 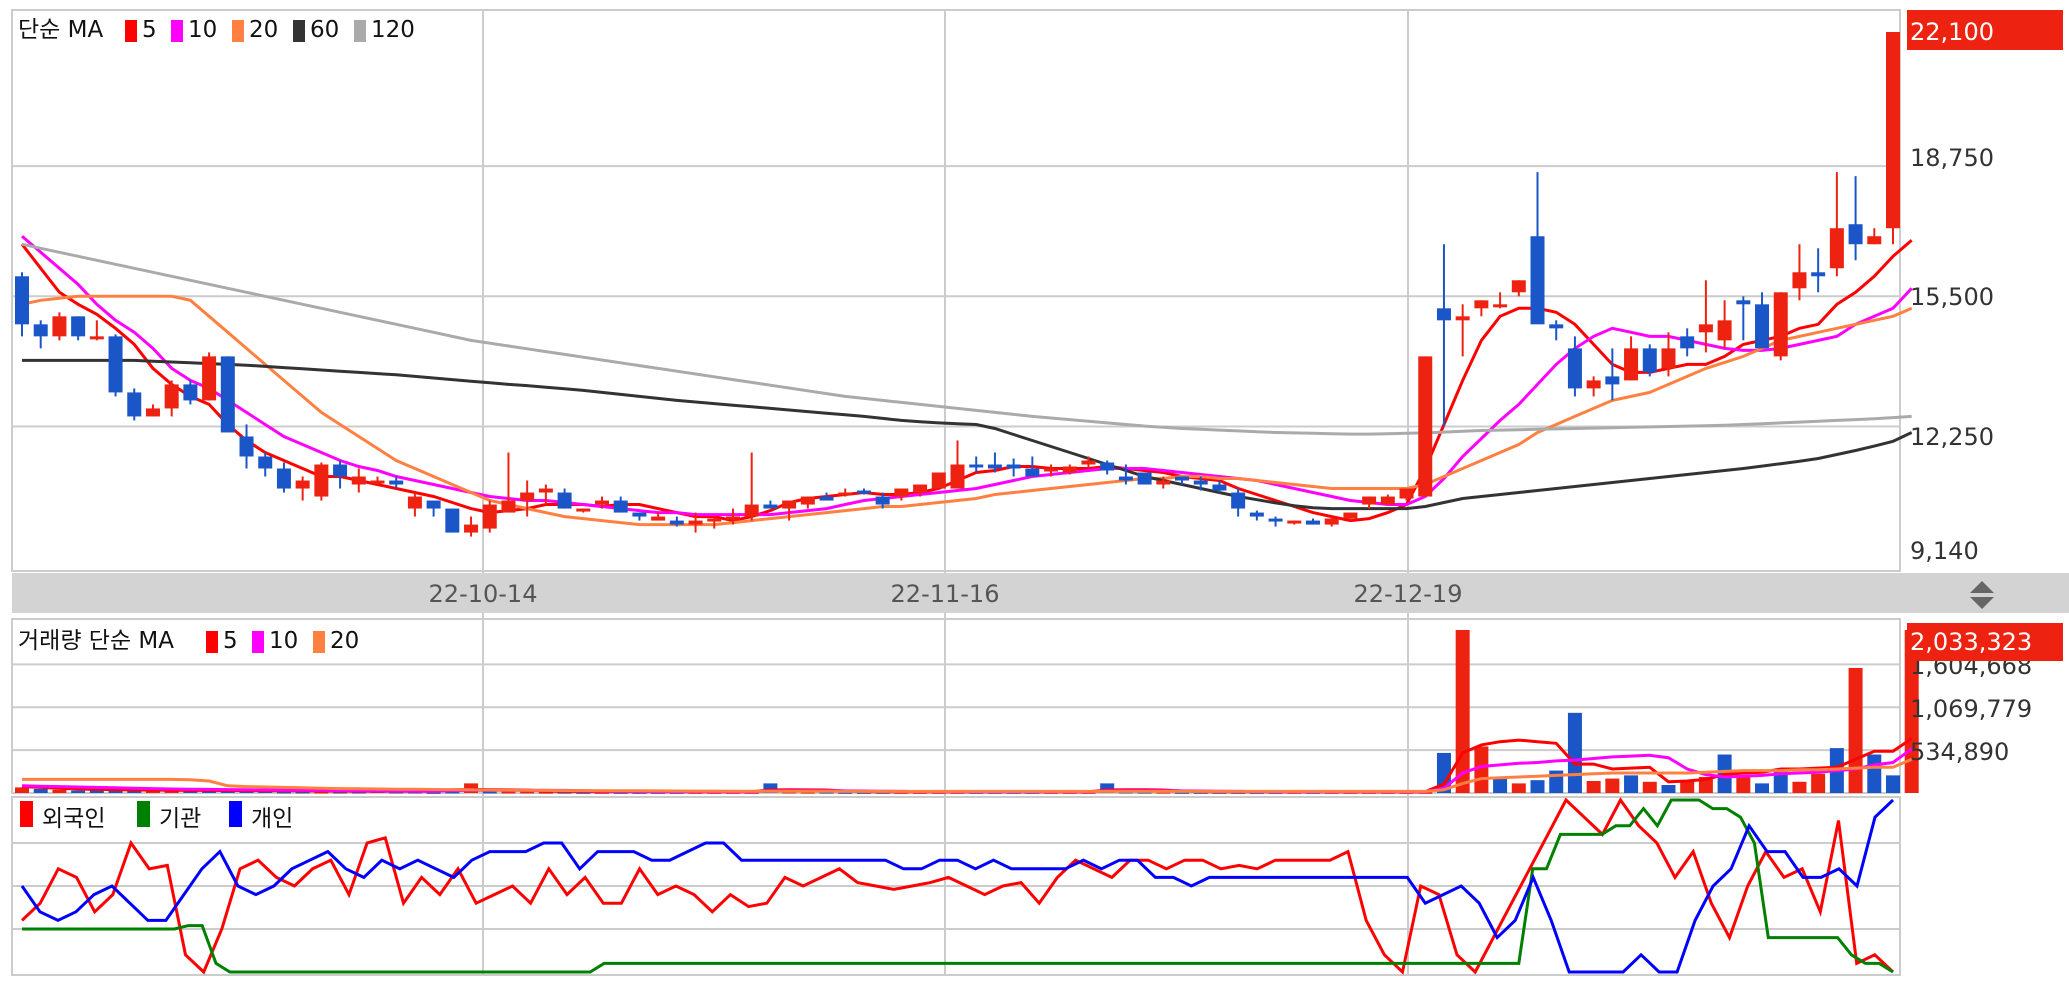 I want to click on current-volume-label: 2,033,323, so click(x=1971, y=642).